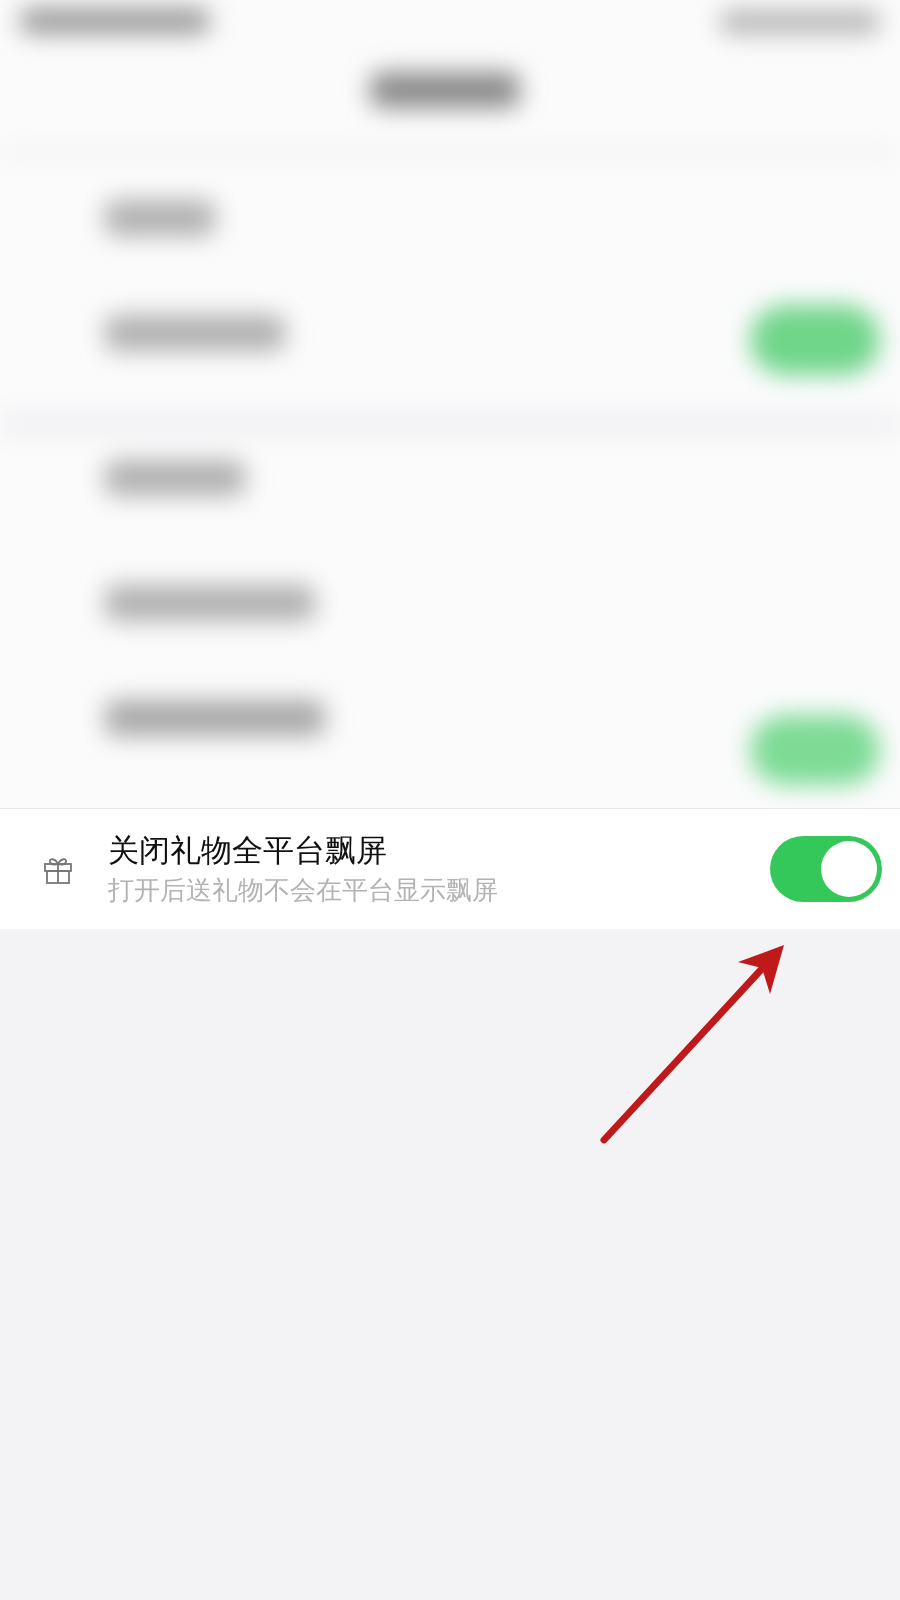 Image resolution: width=900 pixels, height=1600 pixels. Describe the element at coordinates (248, 850) in the screenshot. I see `setting-title: 关闭礼物全平台飘屏` at that location.